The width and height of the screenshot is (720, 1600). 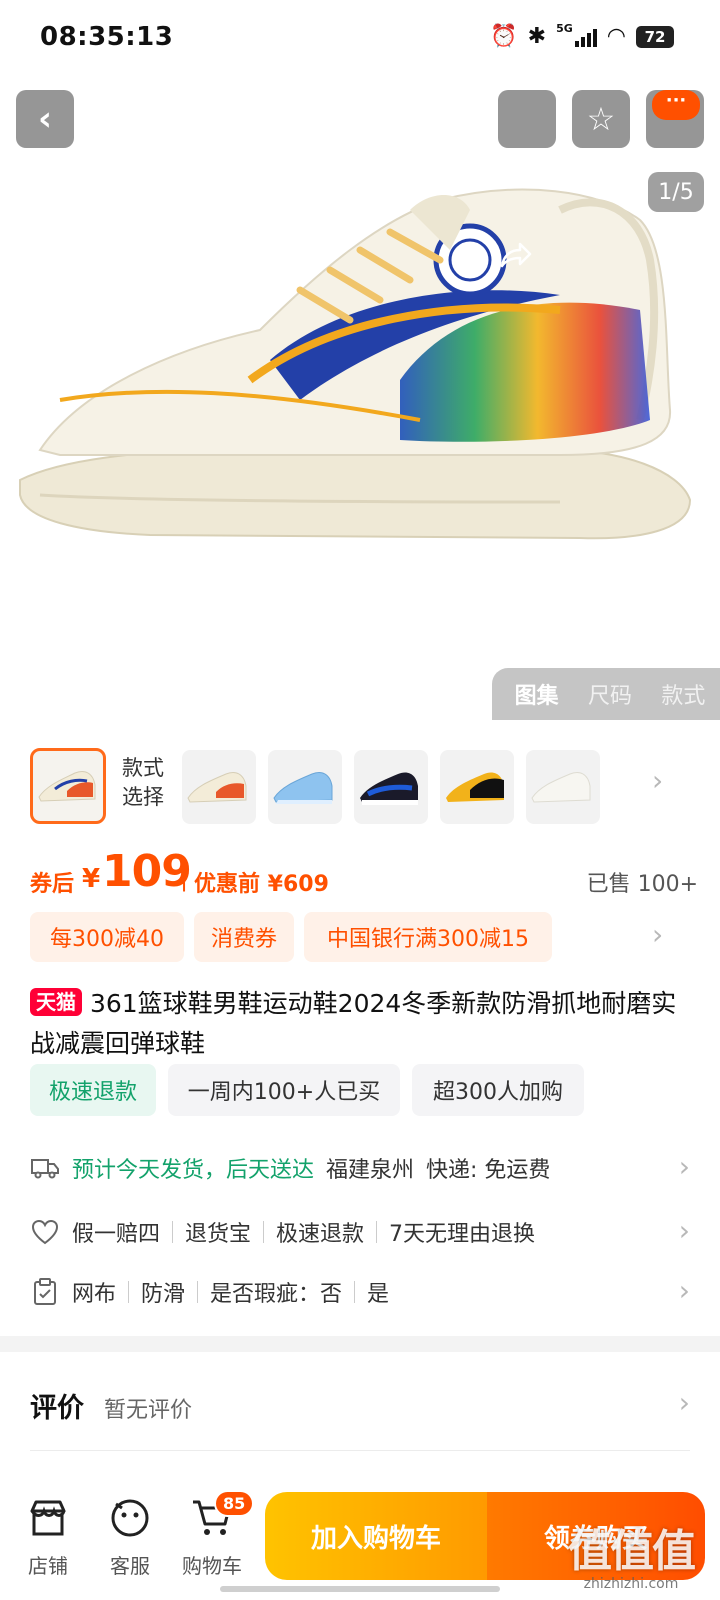 What do you see at coordinates (585, 37) in the screenshot?
I see `signal-icon` at bounding box center [585, 37].